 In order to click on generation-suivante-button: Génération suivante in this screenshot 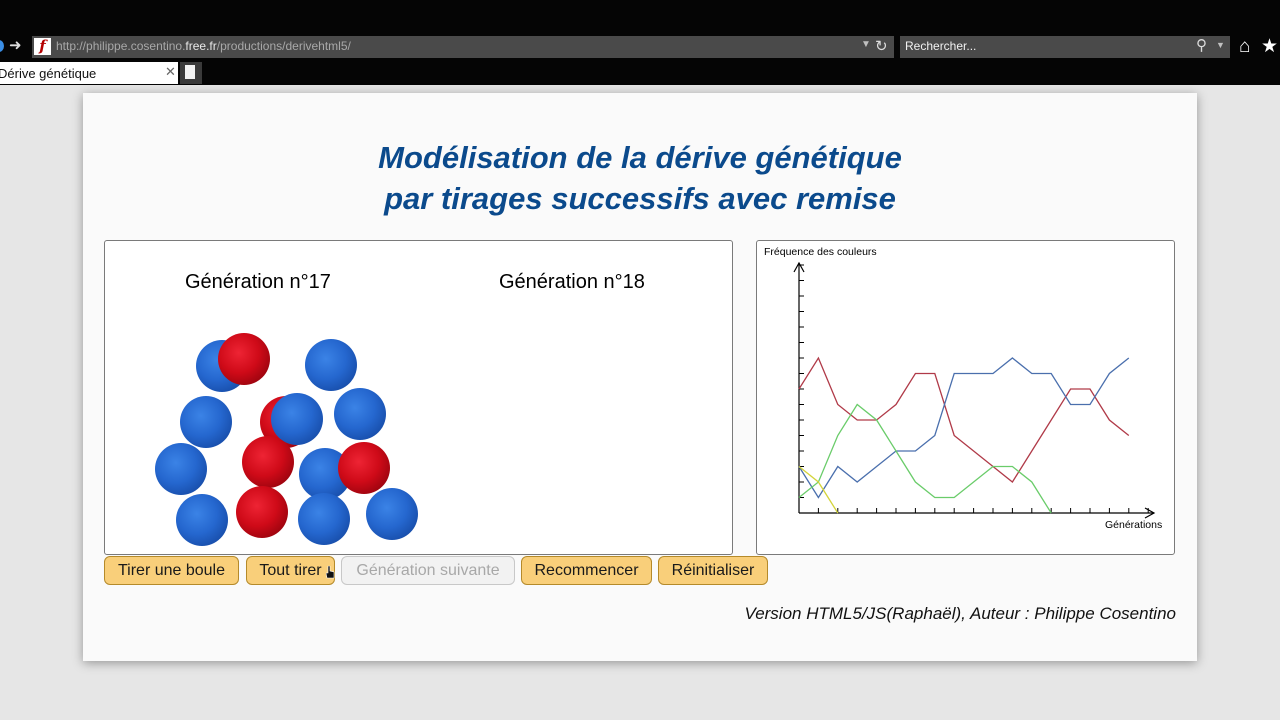, I will do `click(428, 570)`.